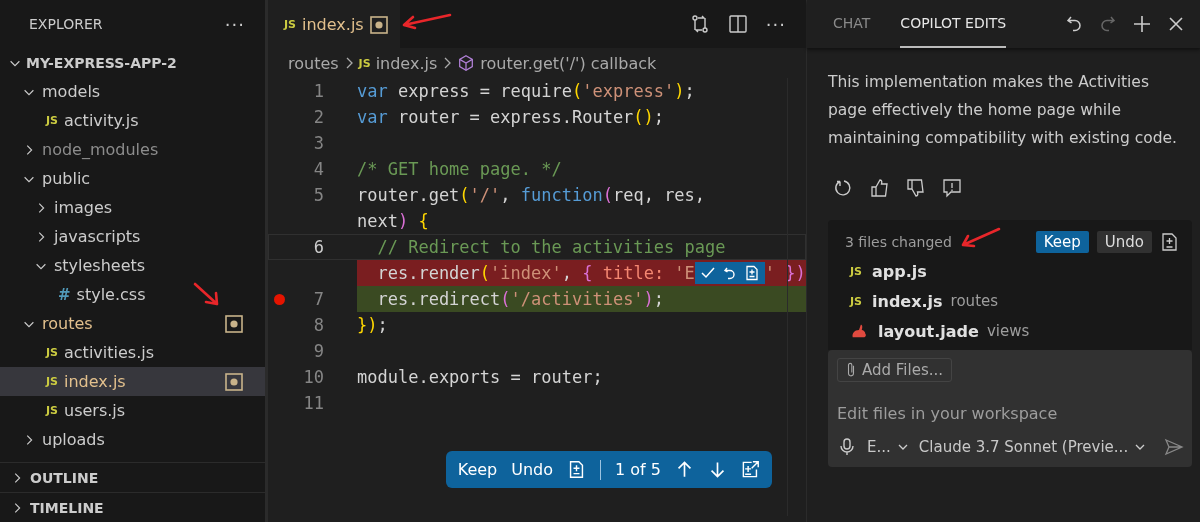 This screenshot has width=1200, height=522. I want to click on assistant-message: This implementation makes the Activities page effectively the home page while maintaining compatibility with existing code., so click(1003, 110).